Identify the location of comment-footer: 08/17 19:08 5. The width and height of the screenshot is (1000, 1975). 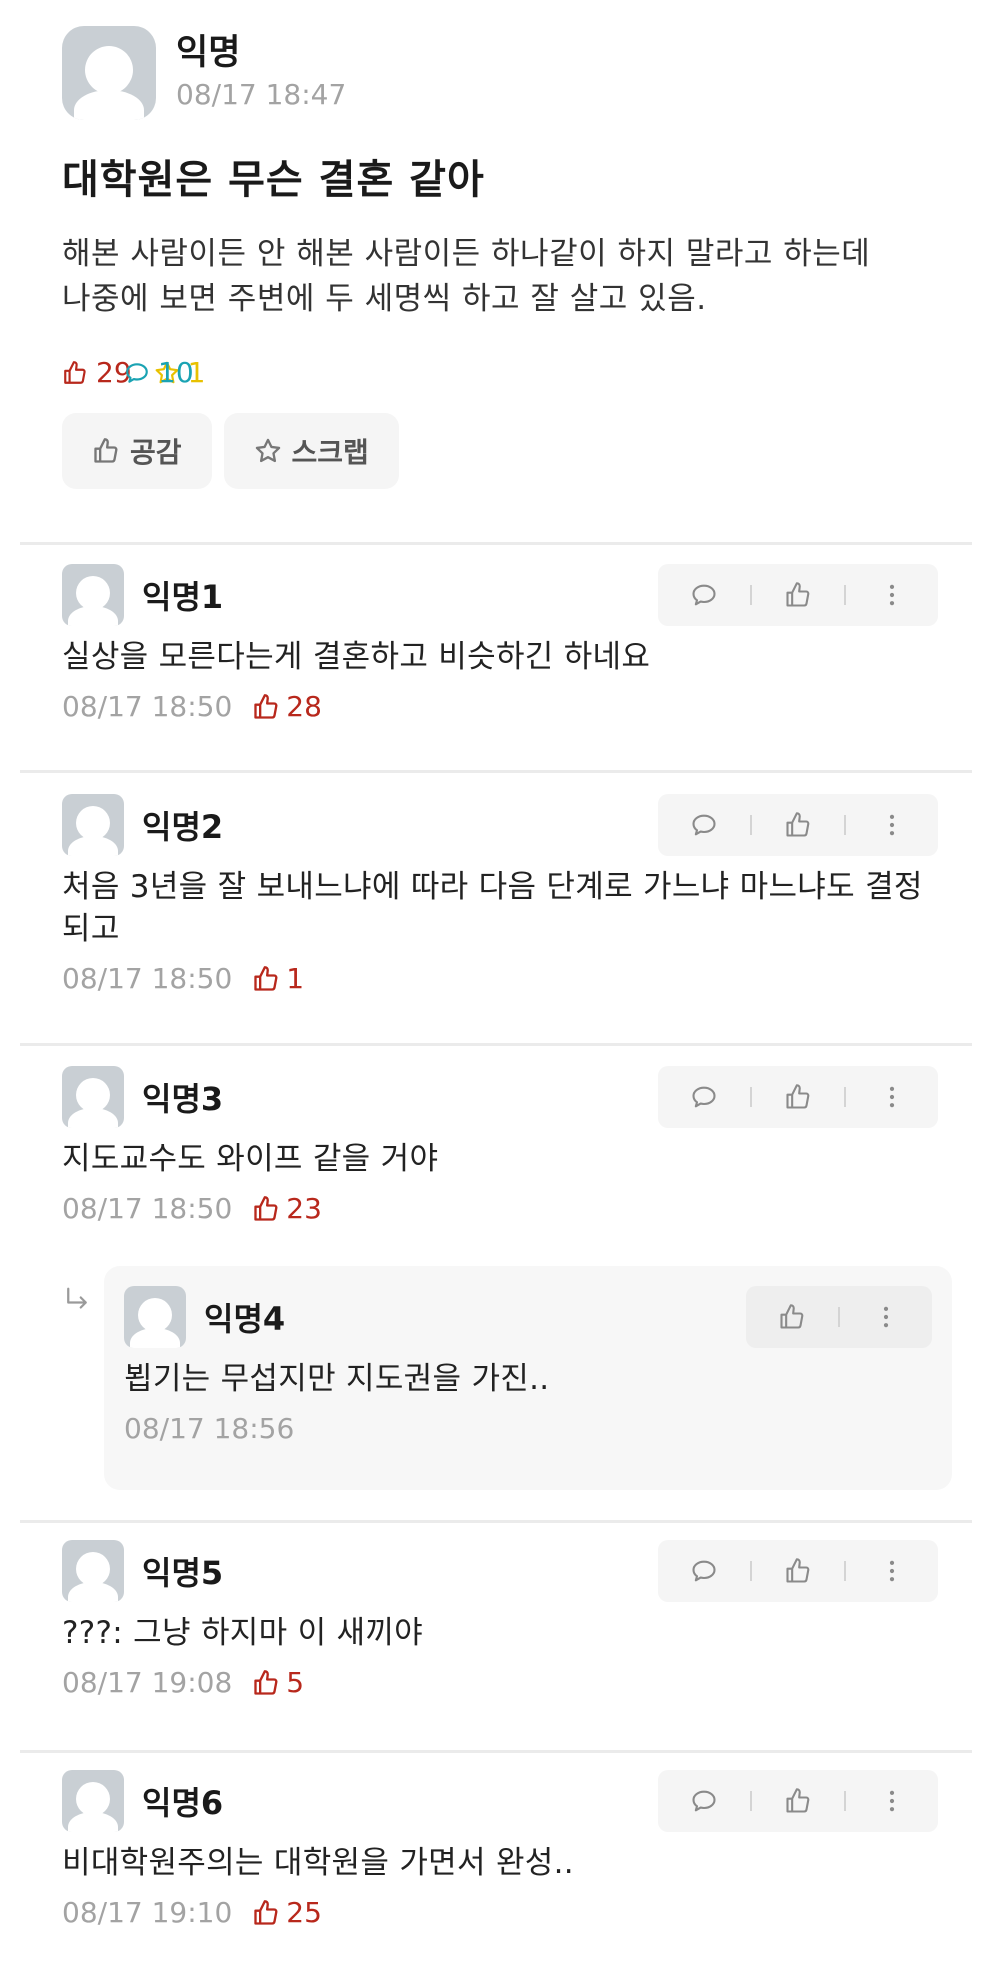
(500, 1682).